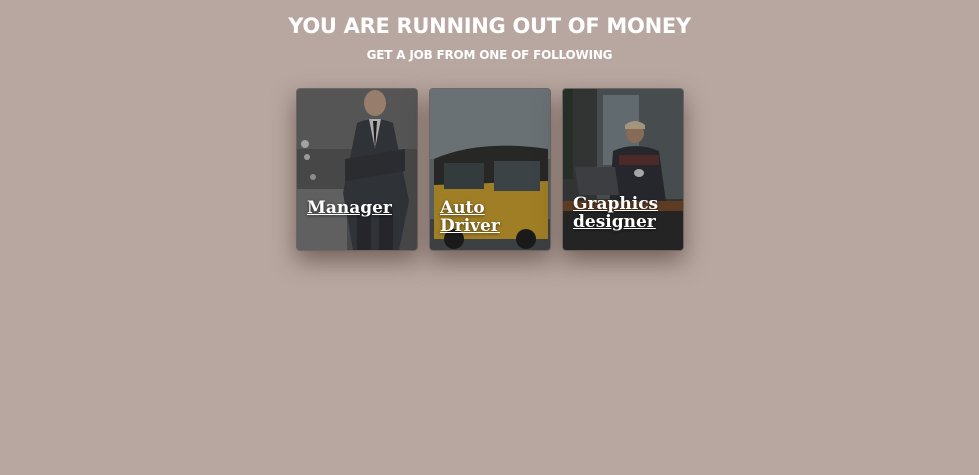  I want to click on job-link-auto-driver: Auto Driver, so click(492, 217).